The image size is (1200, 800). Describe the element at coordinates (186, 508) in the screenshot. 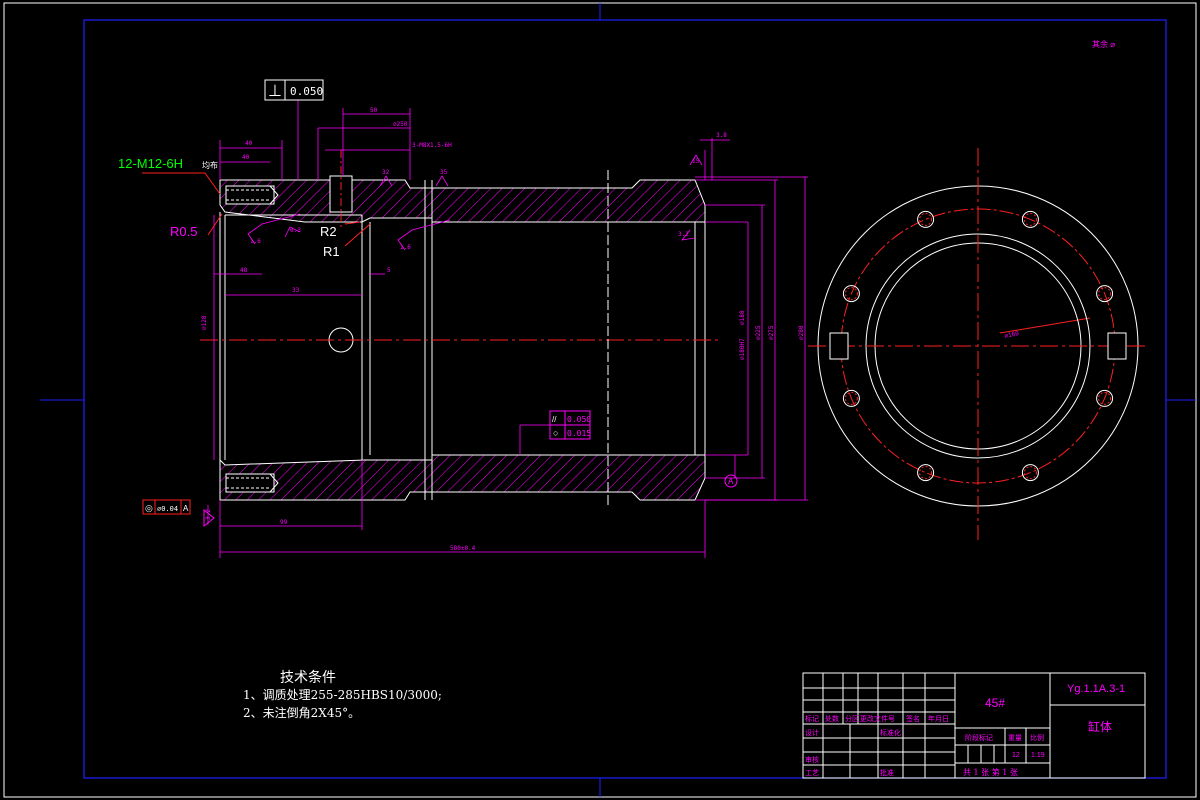

I see `coax-datum: A` at that location.